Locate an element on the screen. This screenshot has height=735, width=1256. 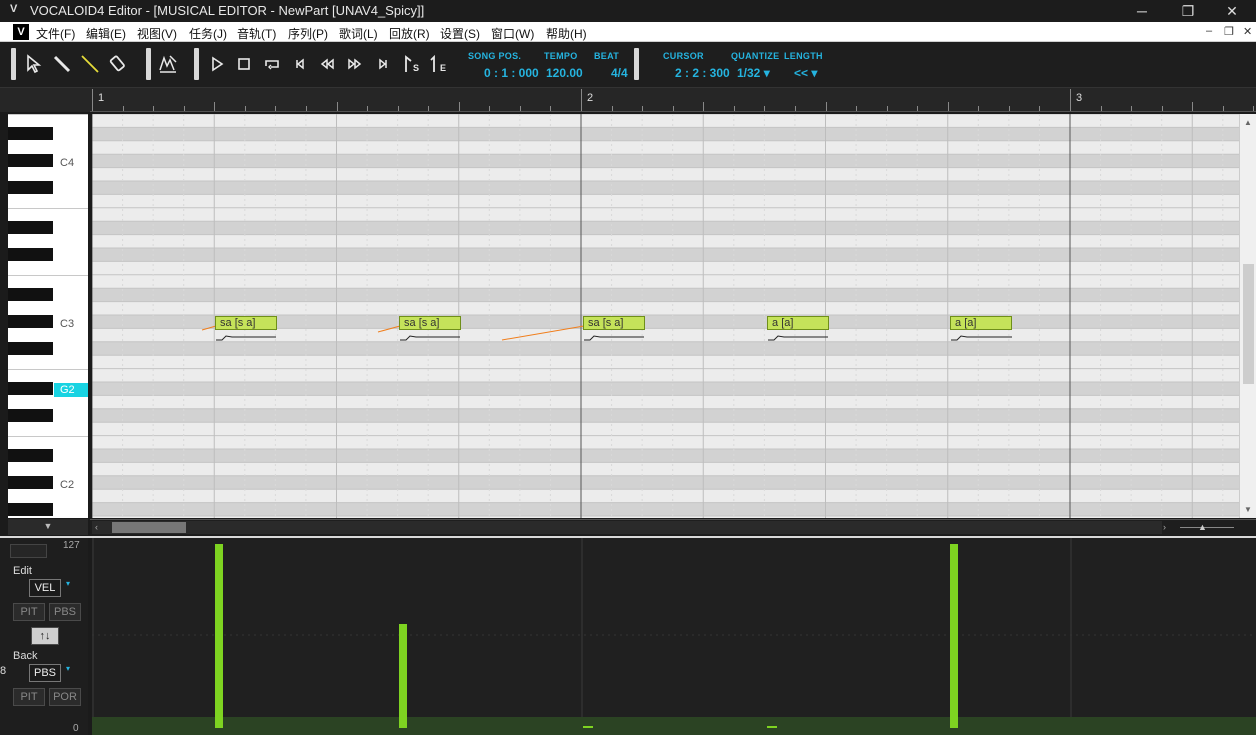
start-marker-icon: S is located at coordinates (411, 64).